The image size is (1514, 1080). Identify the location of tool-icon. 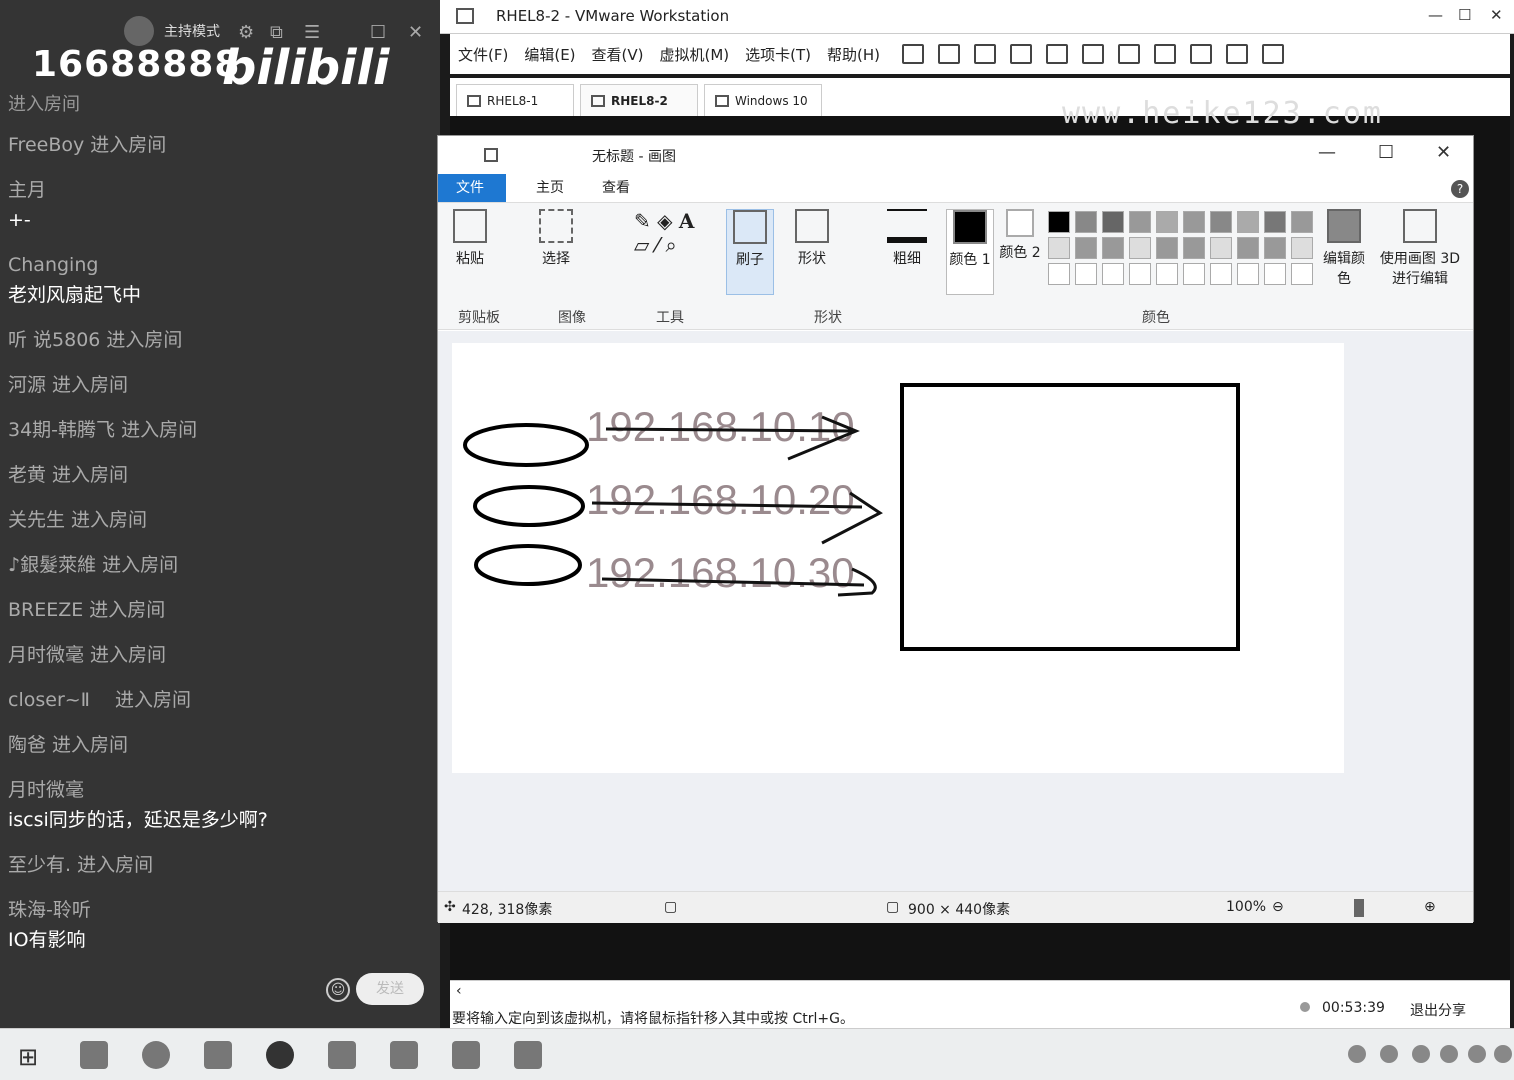
(528, 1055).